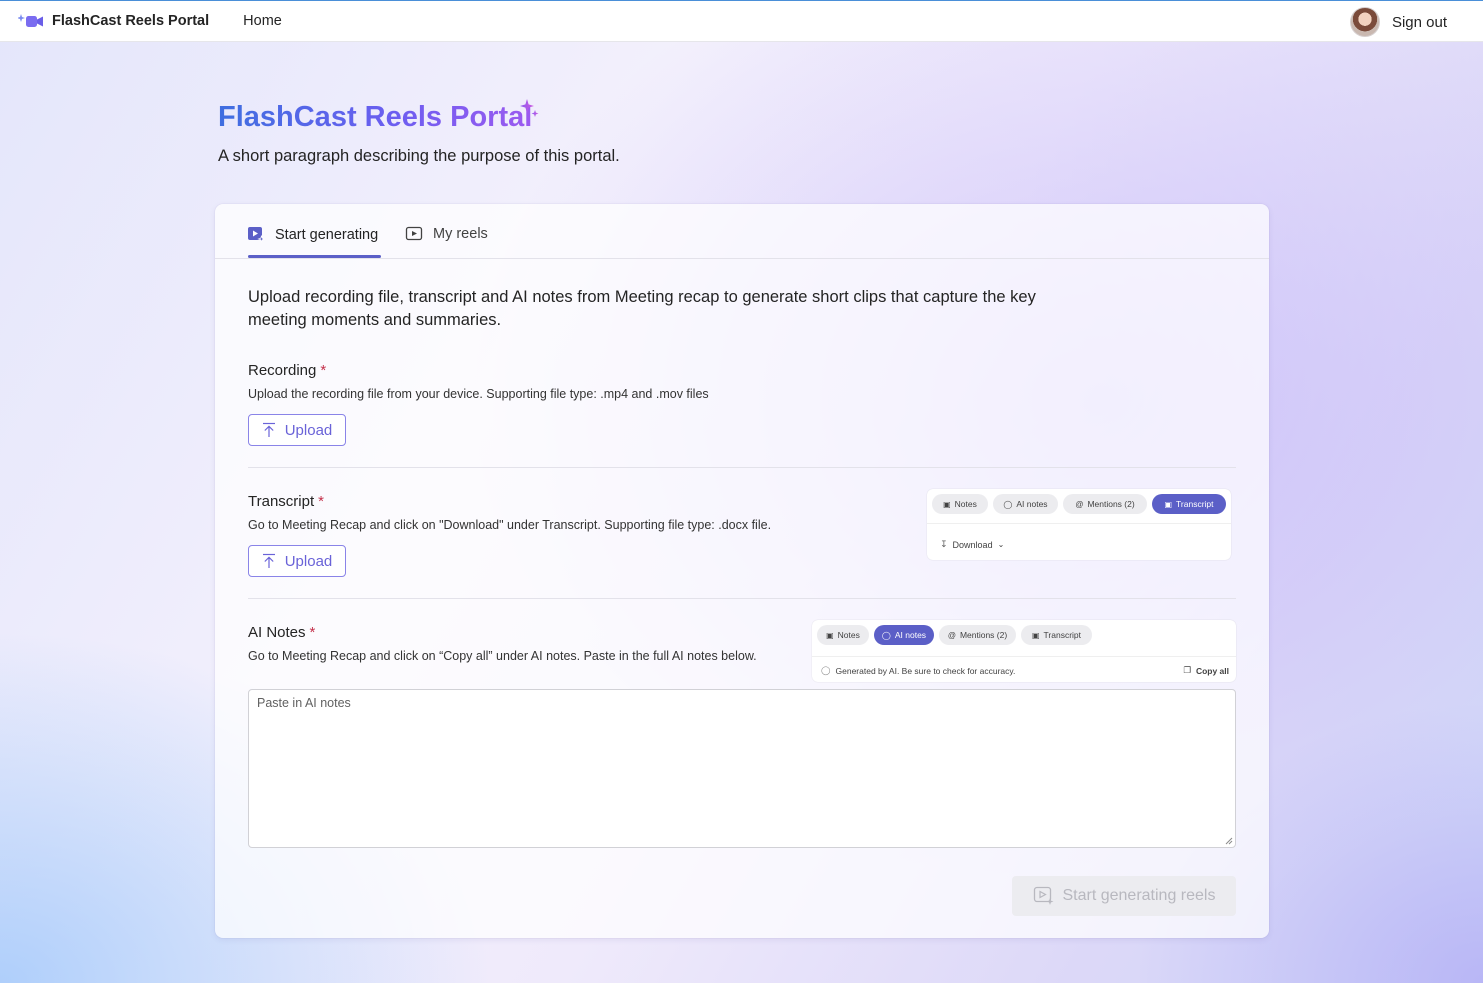  I want to click on app-name: FlashCast Reels Portal, so click(131, 21).